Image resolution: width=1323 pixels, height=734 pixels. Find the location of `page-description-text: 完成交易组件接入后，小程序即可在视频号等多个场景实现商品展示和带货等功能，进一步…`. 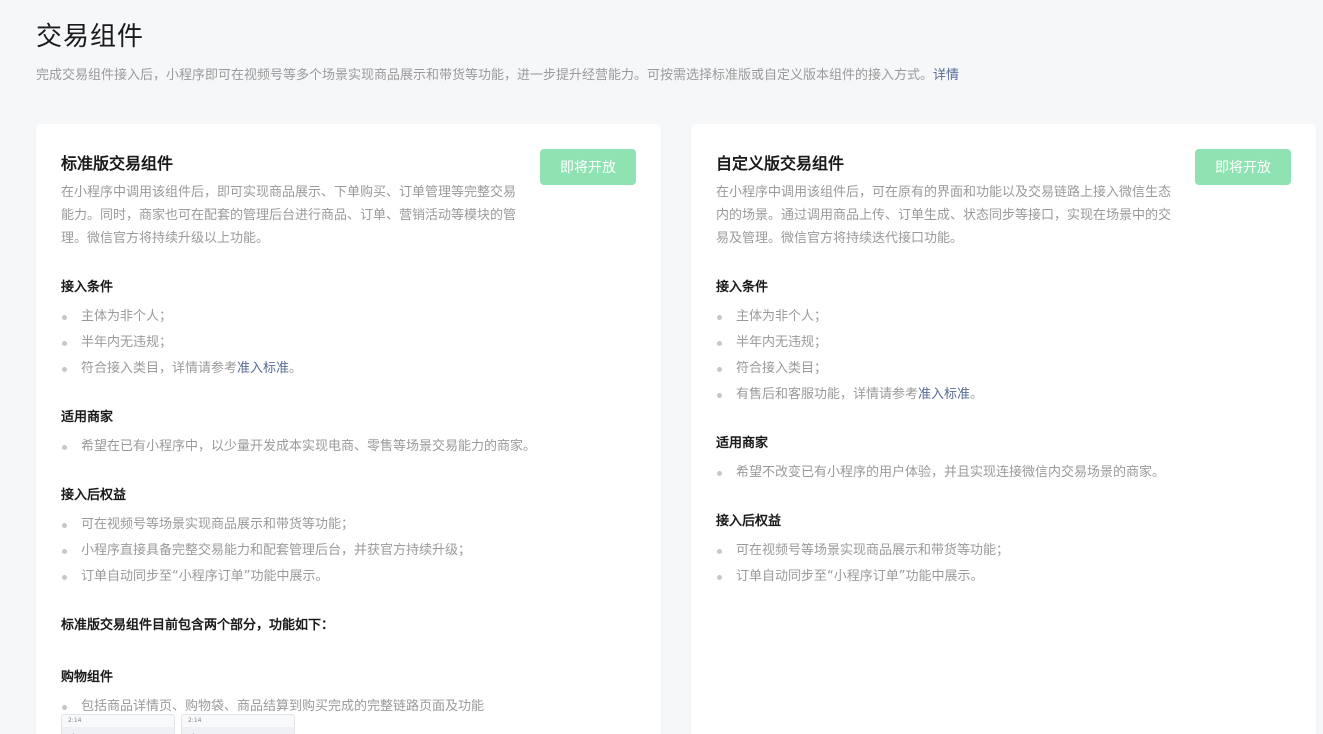

page-description-text: 完成交易组件接入后，小程序即可在视频号等多个场景实现商品展示和带货等功能，进一步… is located at coordinates (485, 75).